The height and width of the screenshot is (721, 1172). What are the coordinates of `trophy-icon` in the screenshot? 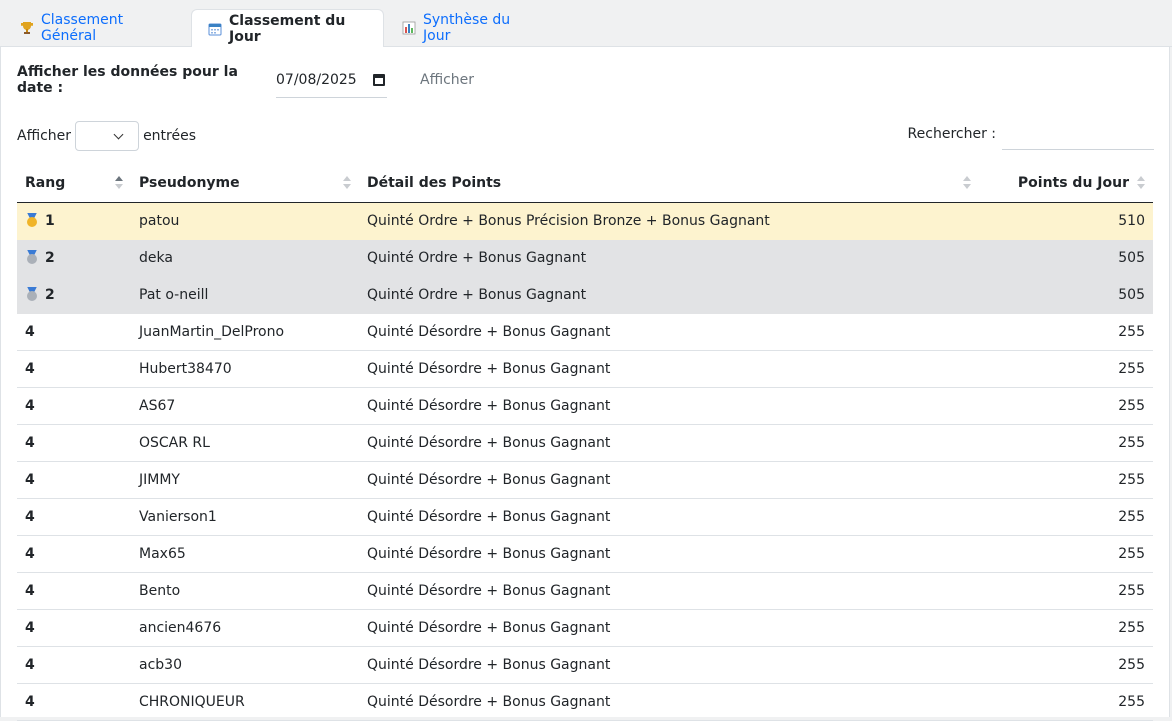 It's located at (27, 28).